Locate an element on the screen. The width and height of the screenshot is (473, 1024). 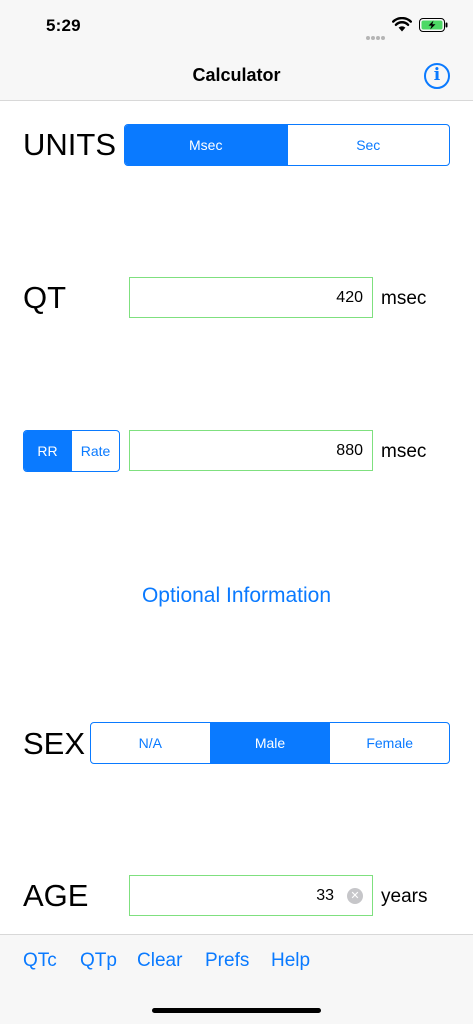
rr-rate-segmented-control: RR Rate is located at coordinates (71, 451).